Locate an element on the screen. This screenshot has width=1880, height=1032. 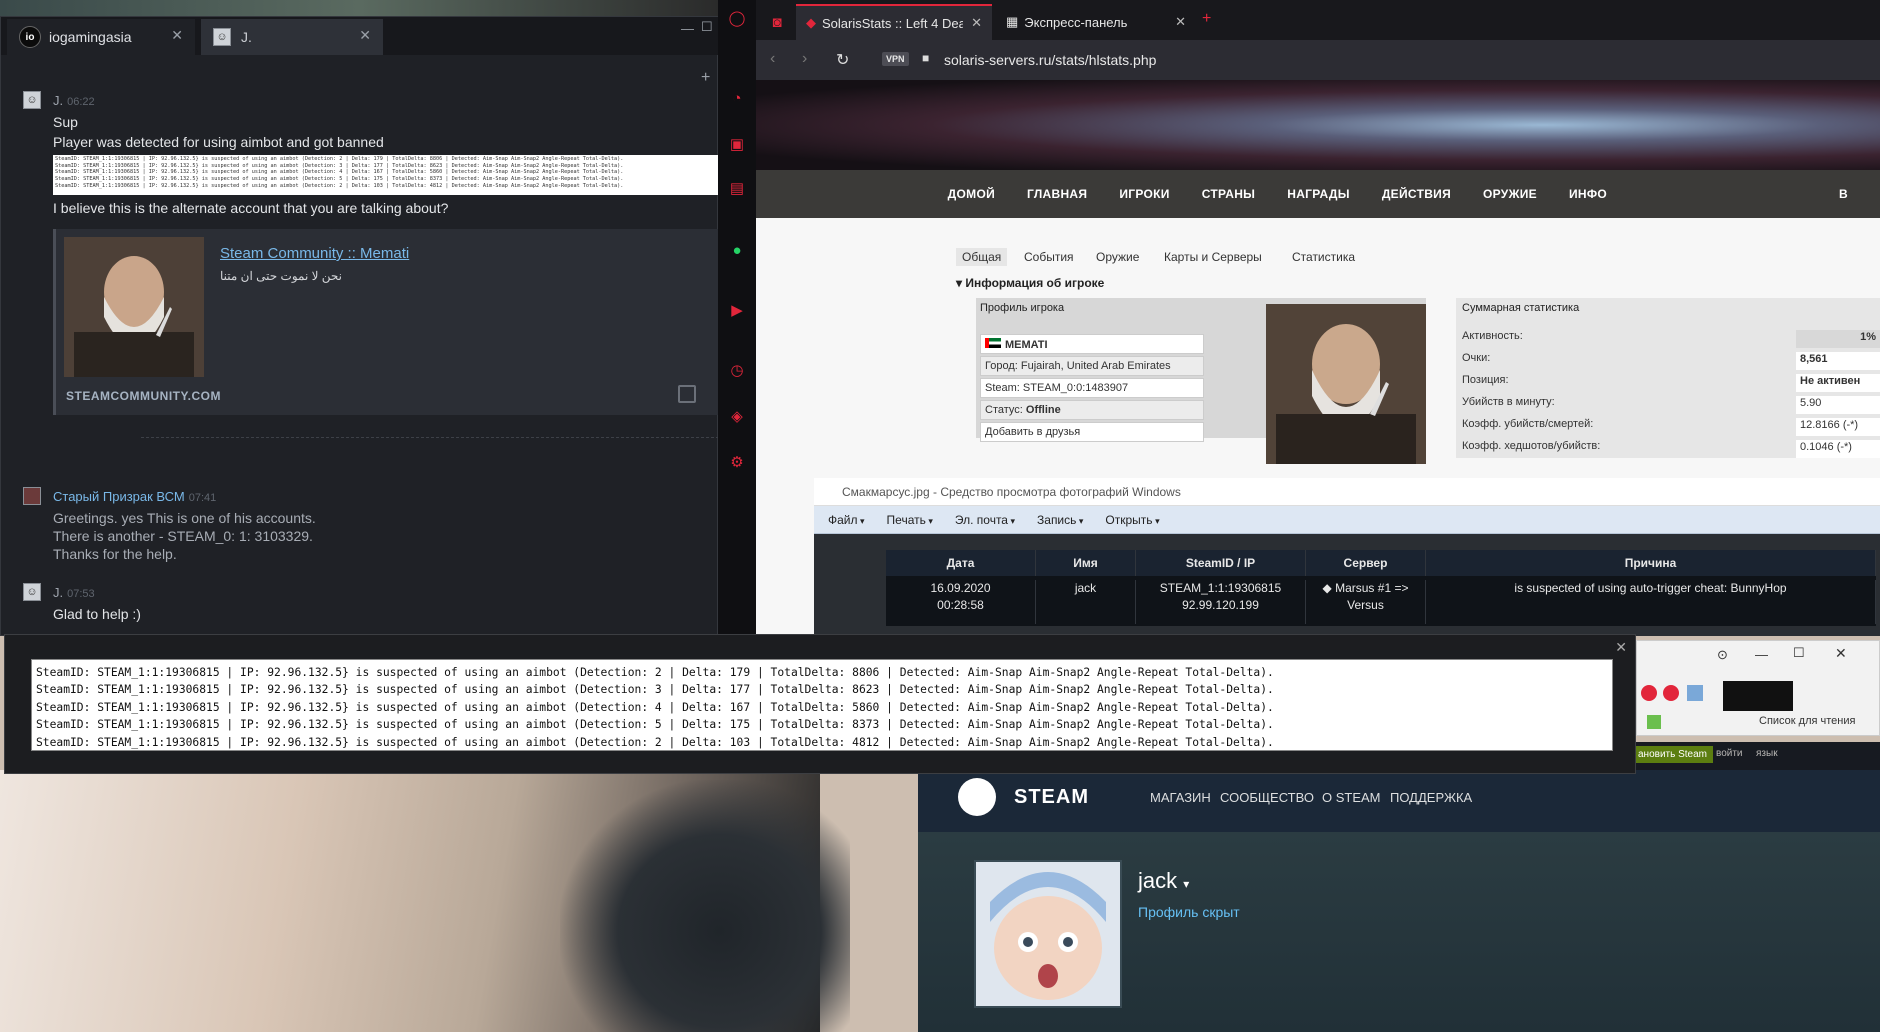
chat-tab-j: ☺ J. ✕ is located at coordinates (292, 37).